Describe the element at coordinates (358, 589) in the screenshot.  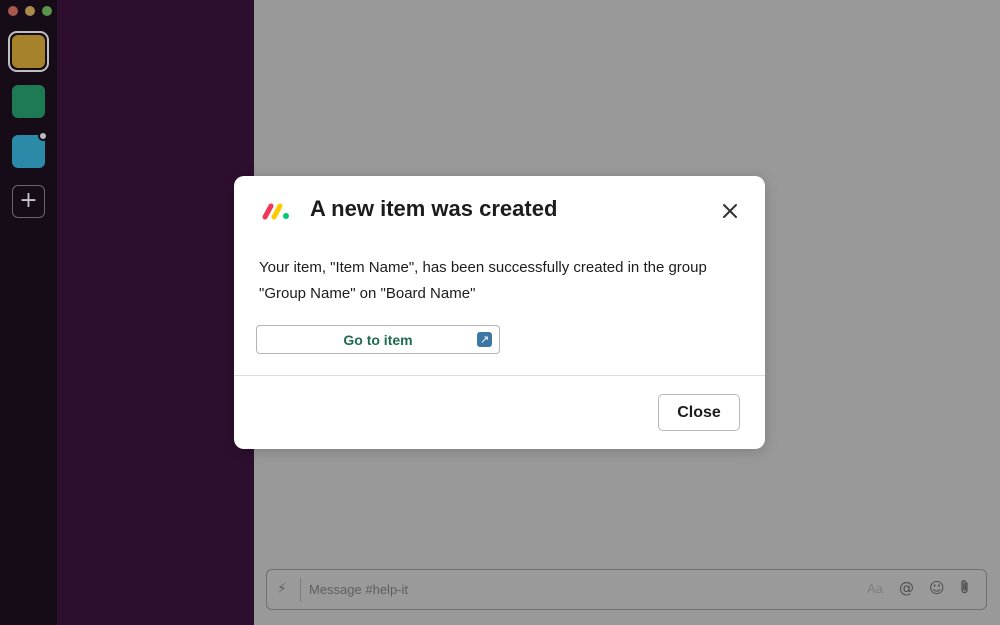
I see `message-input-placeholder: Message #help-it` at that location.